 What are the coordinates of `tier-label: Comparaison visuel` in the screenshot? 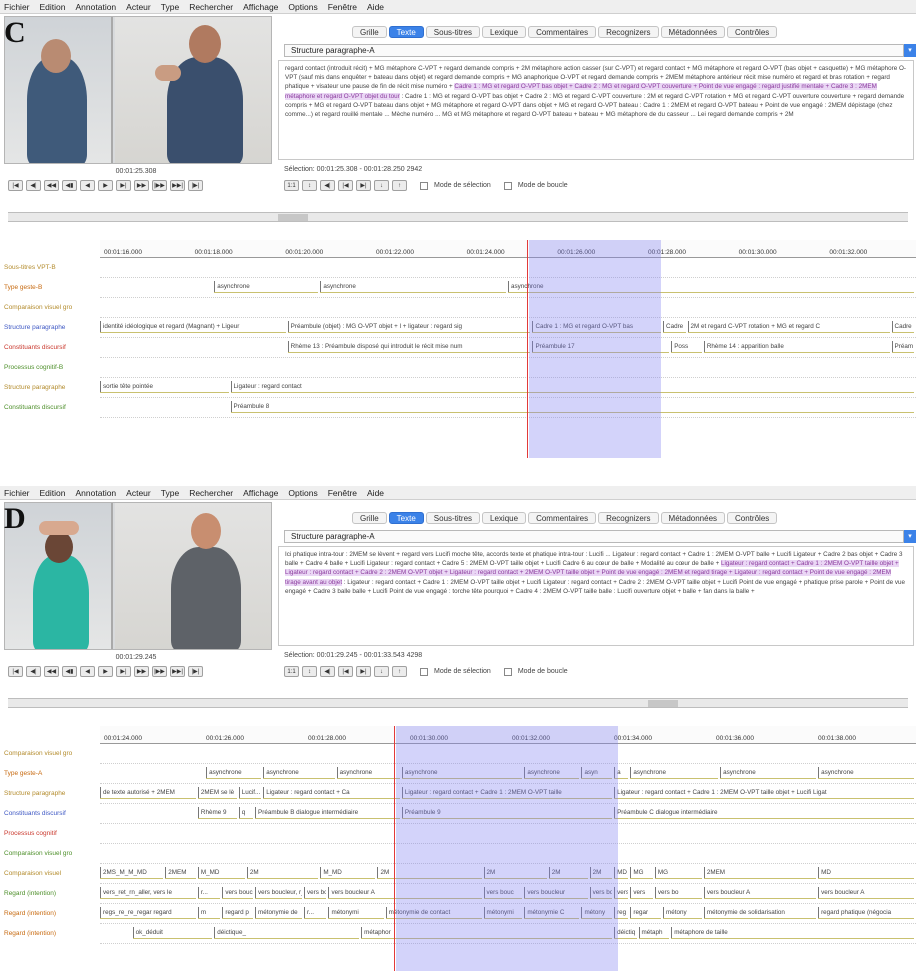 It's located at (50, 874).